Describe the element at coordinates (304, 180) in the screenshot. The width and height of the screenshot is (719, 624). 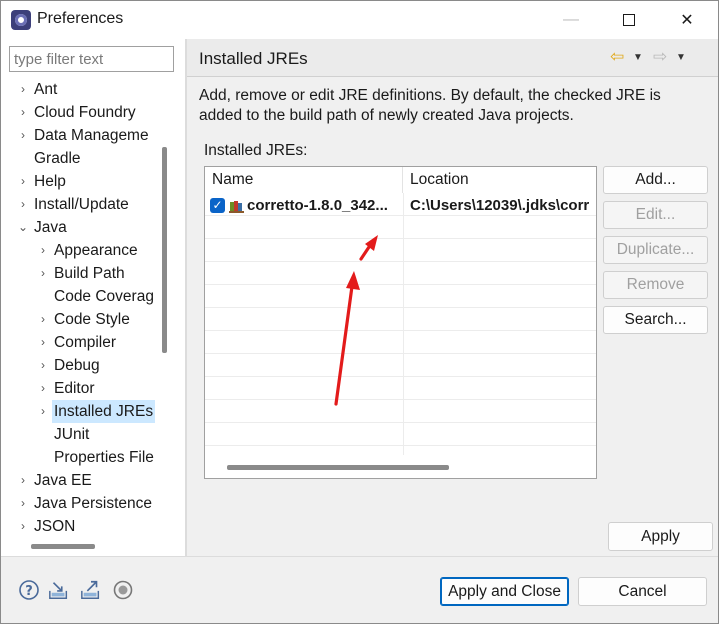
I see `column-header-name: Name` at that location.